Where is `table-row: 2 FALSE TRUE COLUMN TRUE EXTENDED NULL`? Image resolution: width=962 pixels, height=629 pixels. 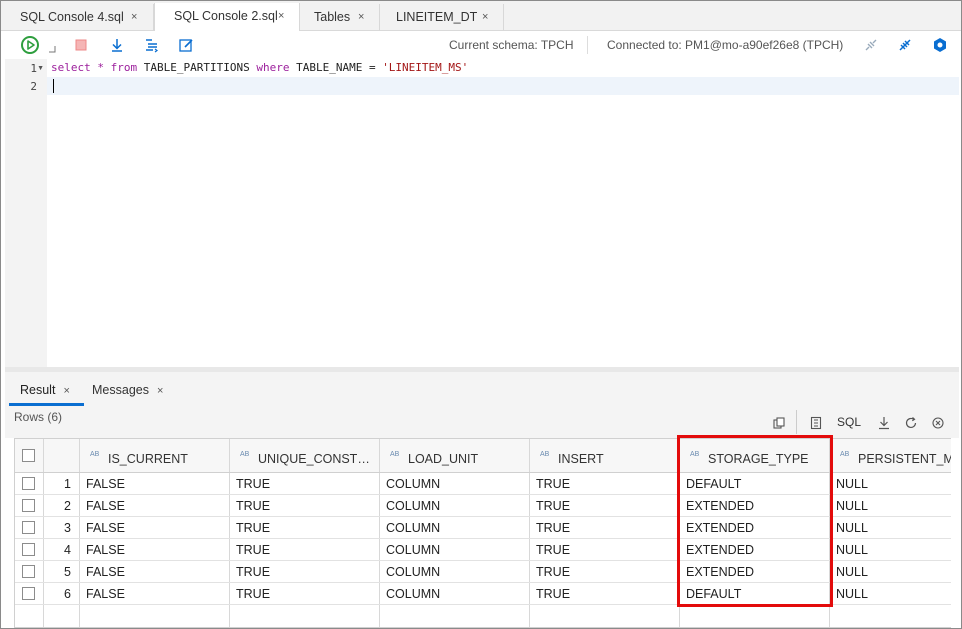
table-row: 2 FALSE TRUE COLUMN TRUE EXTENDED NULL is located at coordinates (483, 506).